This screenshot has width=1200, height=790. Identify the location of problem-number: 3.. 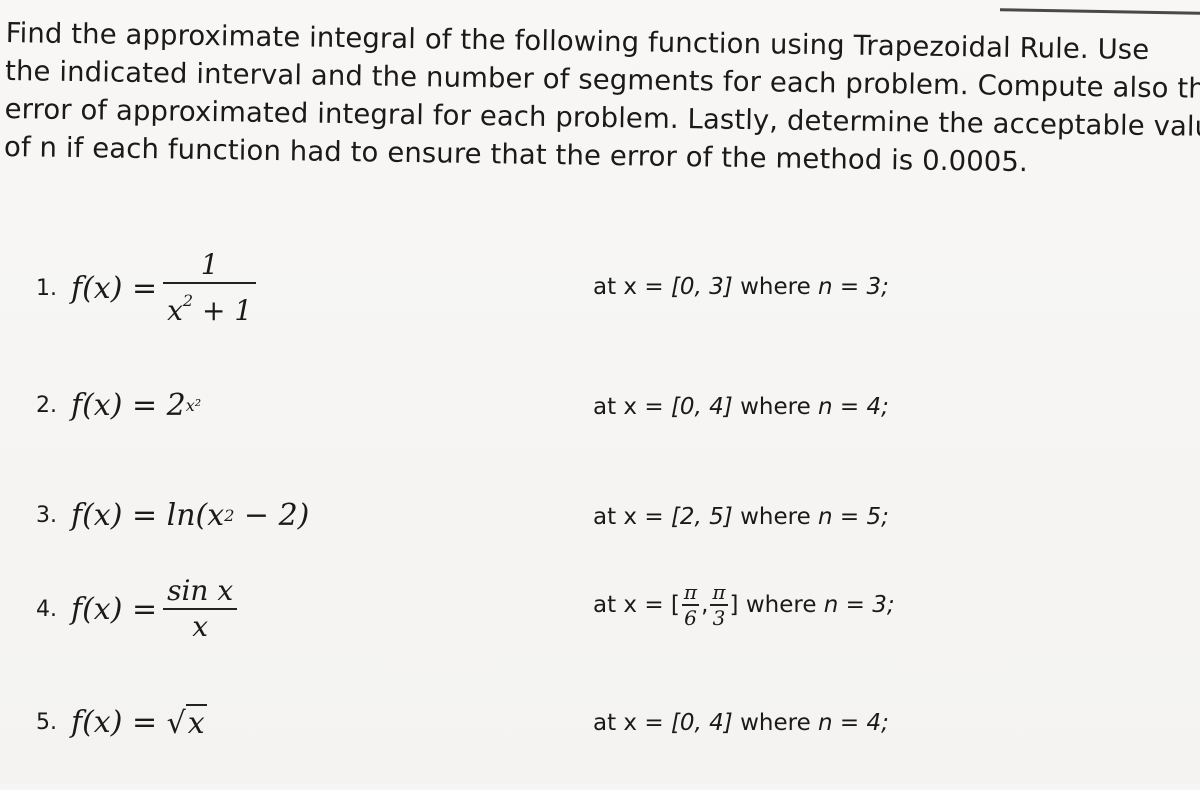
(46, 515).